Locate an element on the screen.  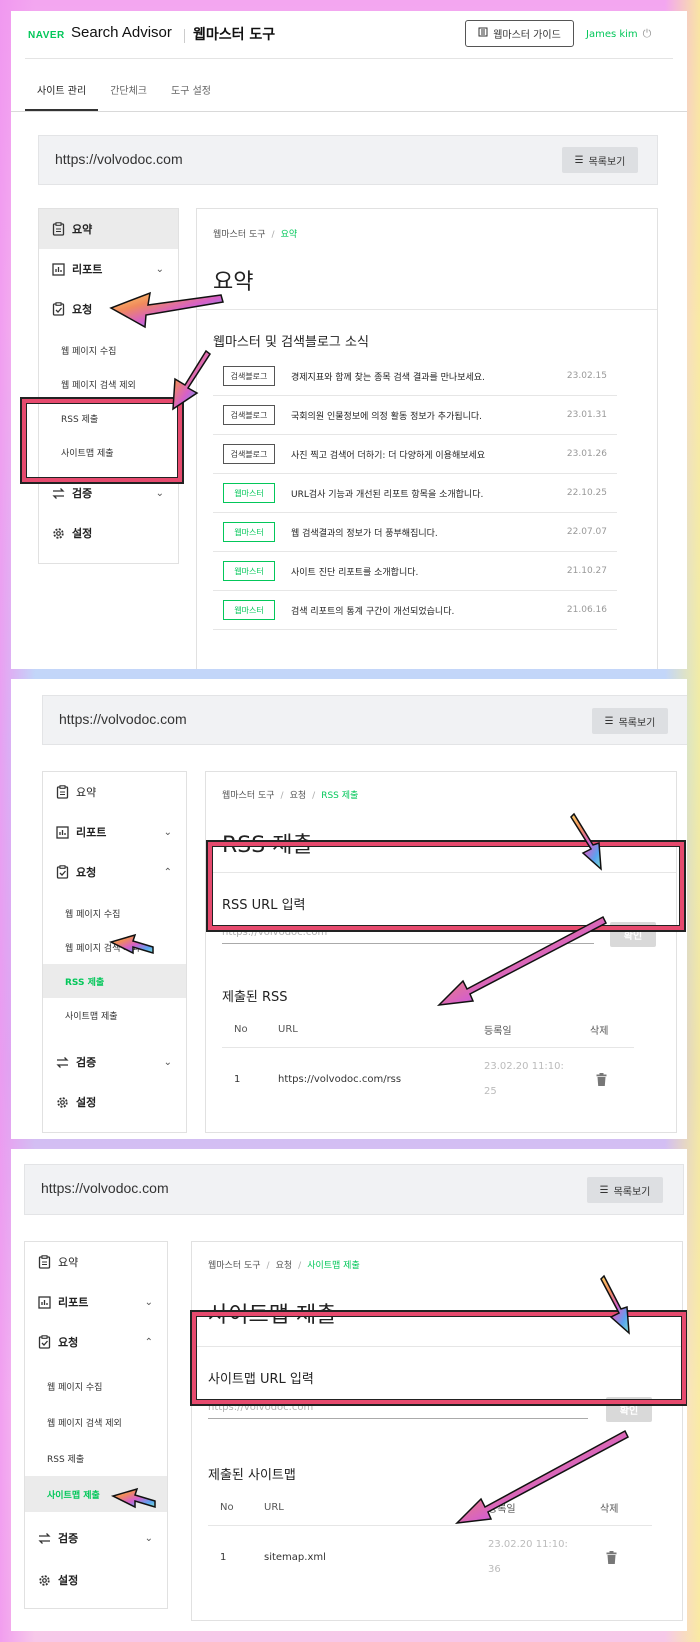
header-separator is located at coordinates (184, 36).